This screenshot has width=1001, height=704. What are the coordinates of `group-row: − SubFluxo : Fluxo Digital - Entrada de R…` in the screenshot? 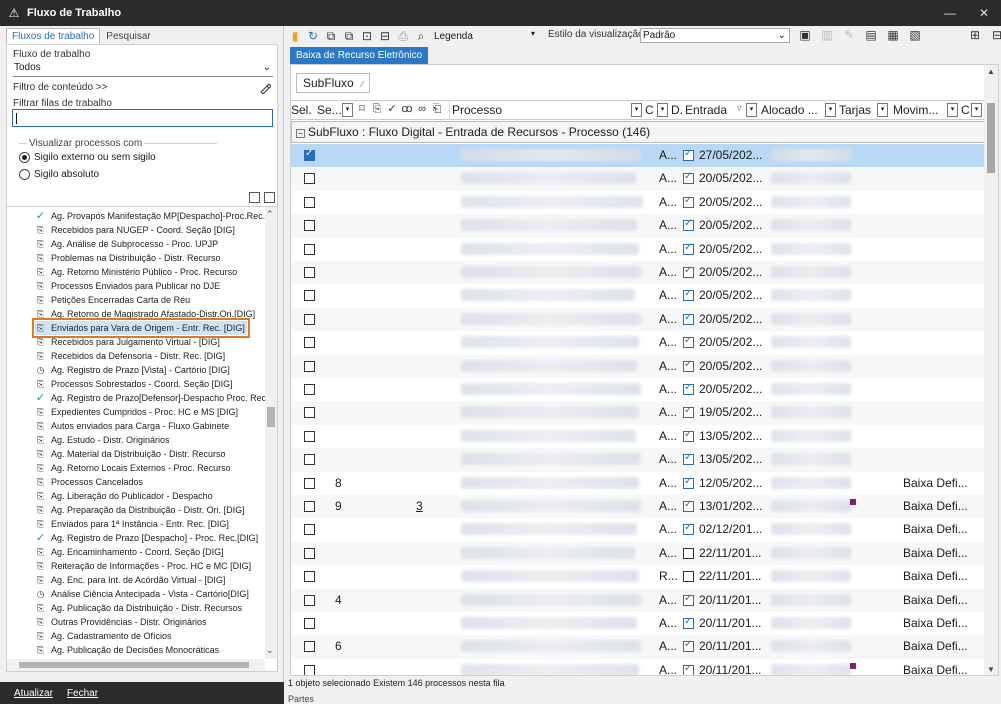 It's located at (638, 132).